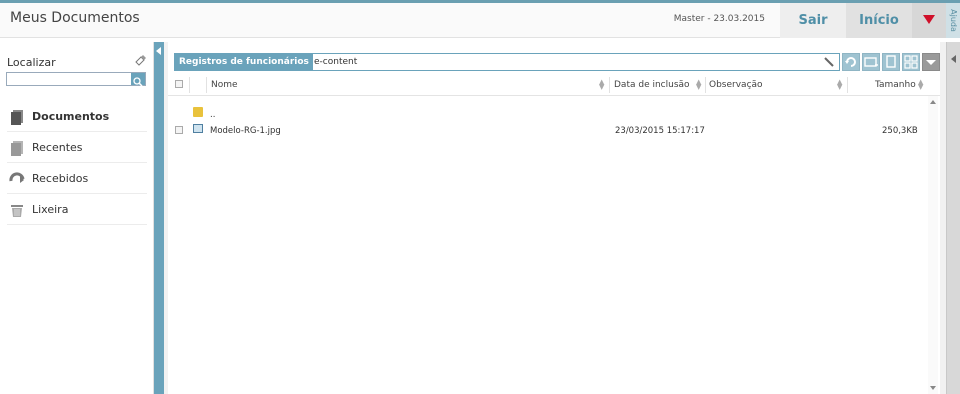  Describe the element at coordinates (60, 178) in the screenshot. I see `sidebar-item-label: Recebidos` at that location.